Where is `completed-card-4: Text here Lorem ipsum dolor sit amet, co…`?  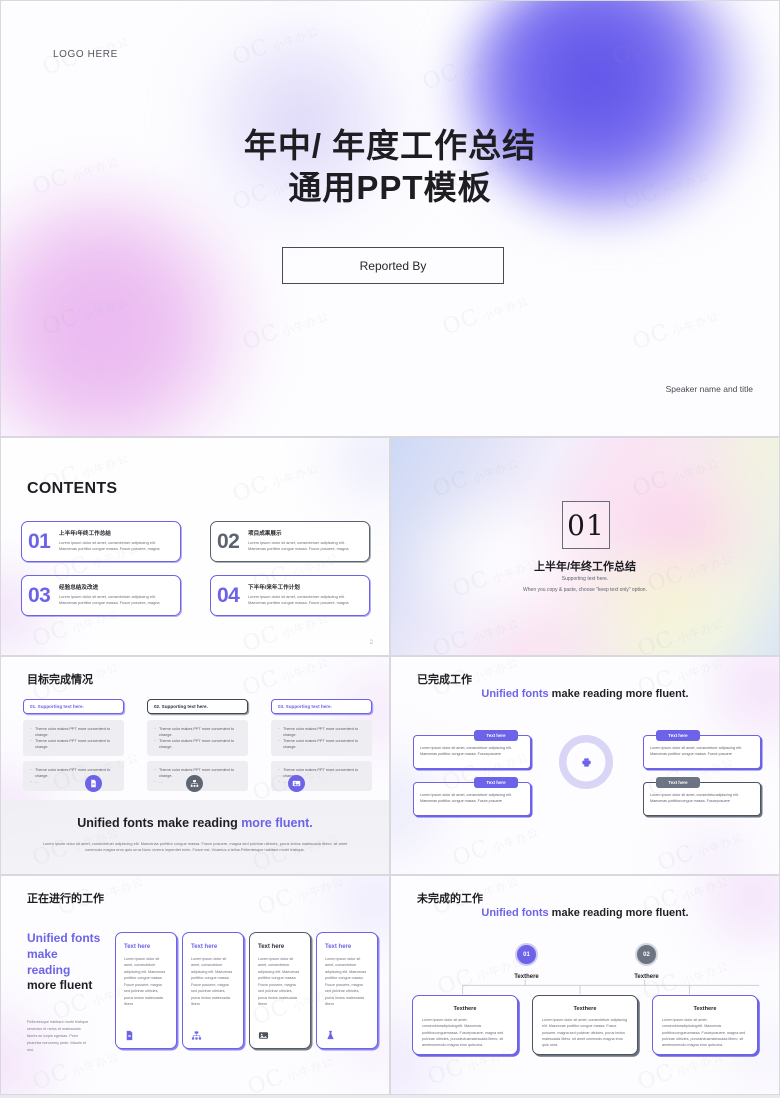
completed-card-4: Text here Lorem ipsum dolor sit amet, co… is located at coordinates (702, 796).